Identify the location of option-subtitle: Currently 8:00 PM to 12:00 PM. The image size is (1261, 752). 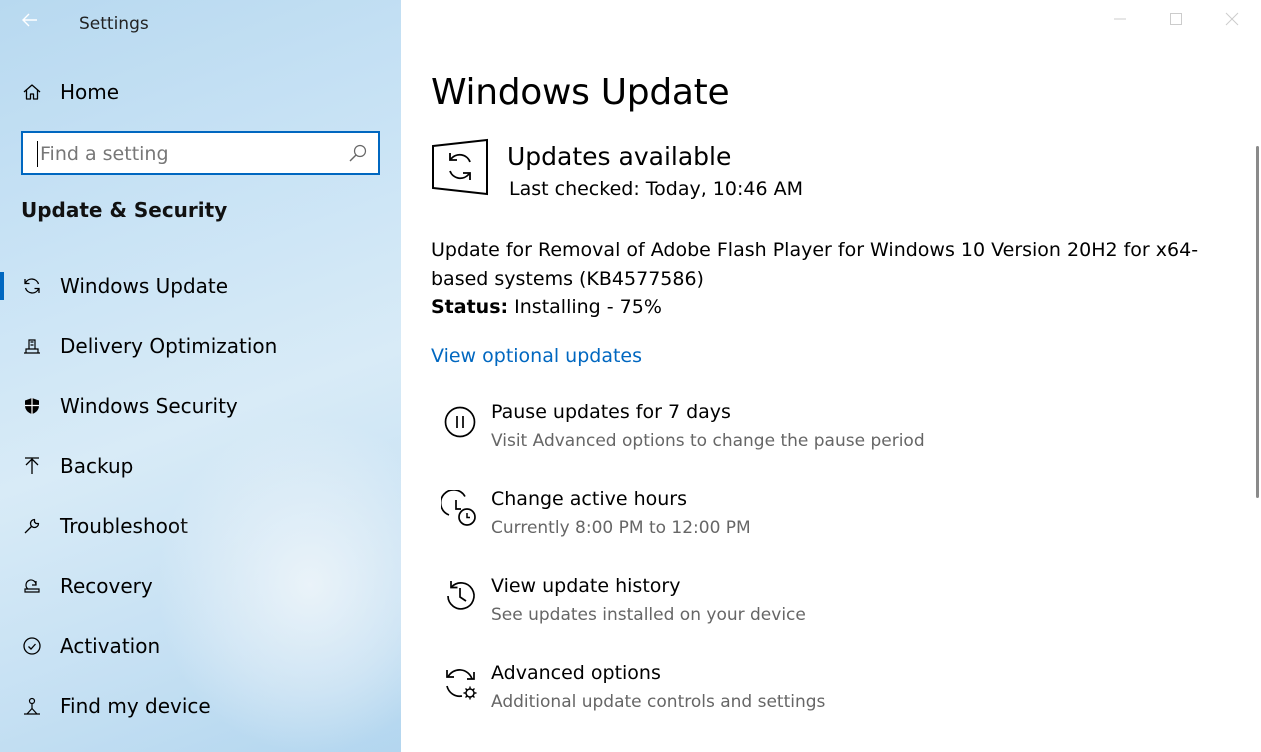
(621, 528).